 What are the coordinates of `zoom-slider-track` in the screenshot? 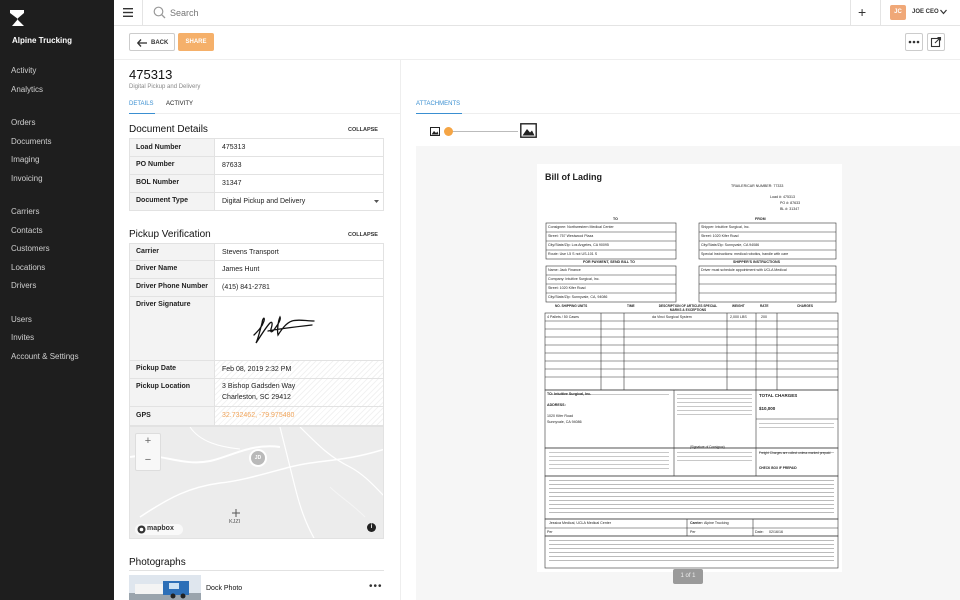 It's located at (483, 131).